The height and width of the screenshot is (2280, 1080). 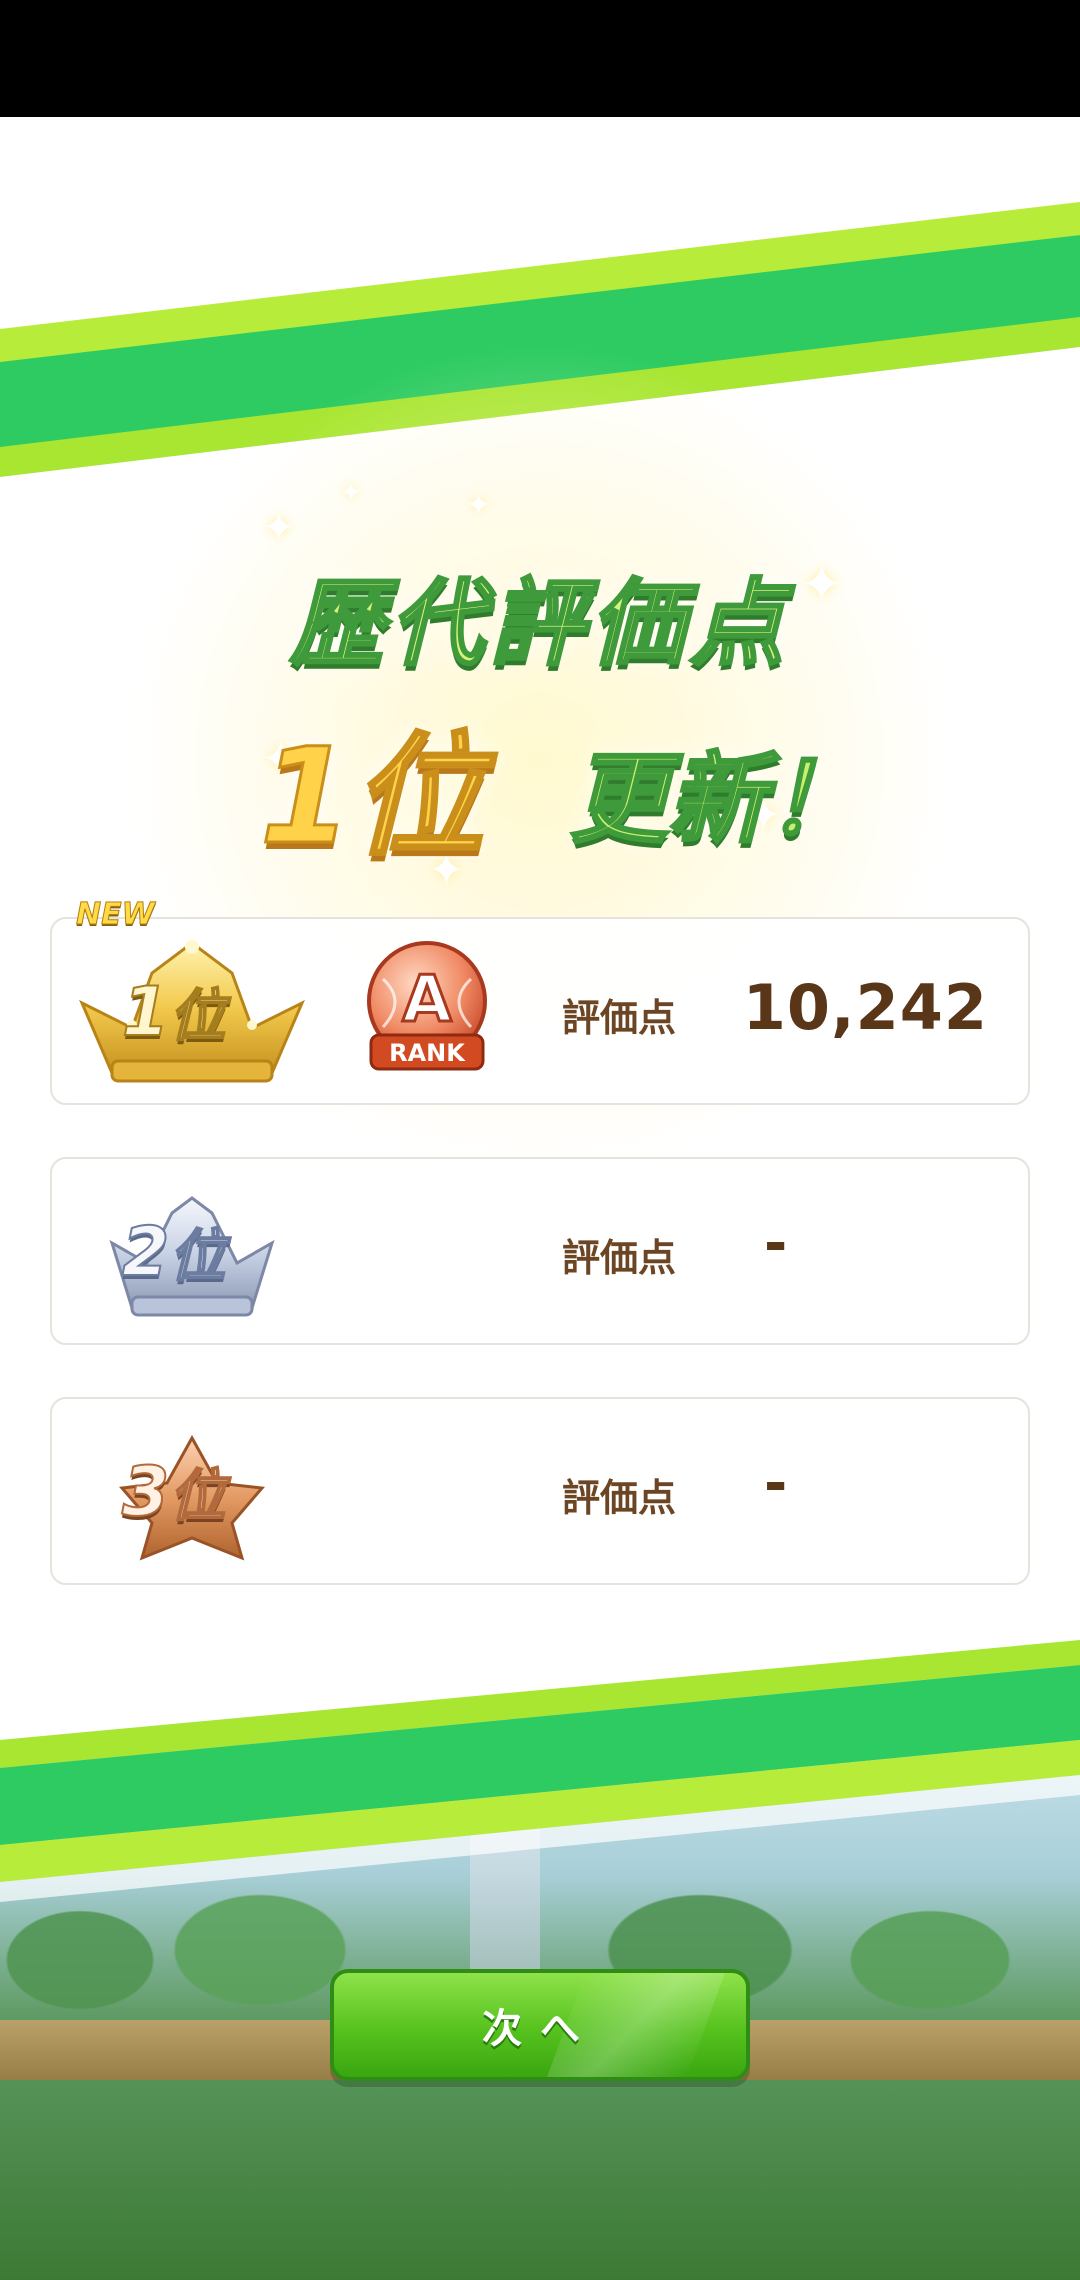 I want to click on grade-letter: A, so click(x=427, y=1000).